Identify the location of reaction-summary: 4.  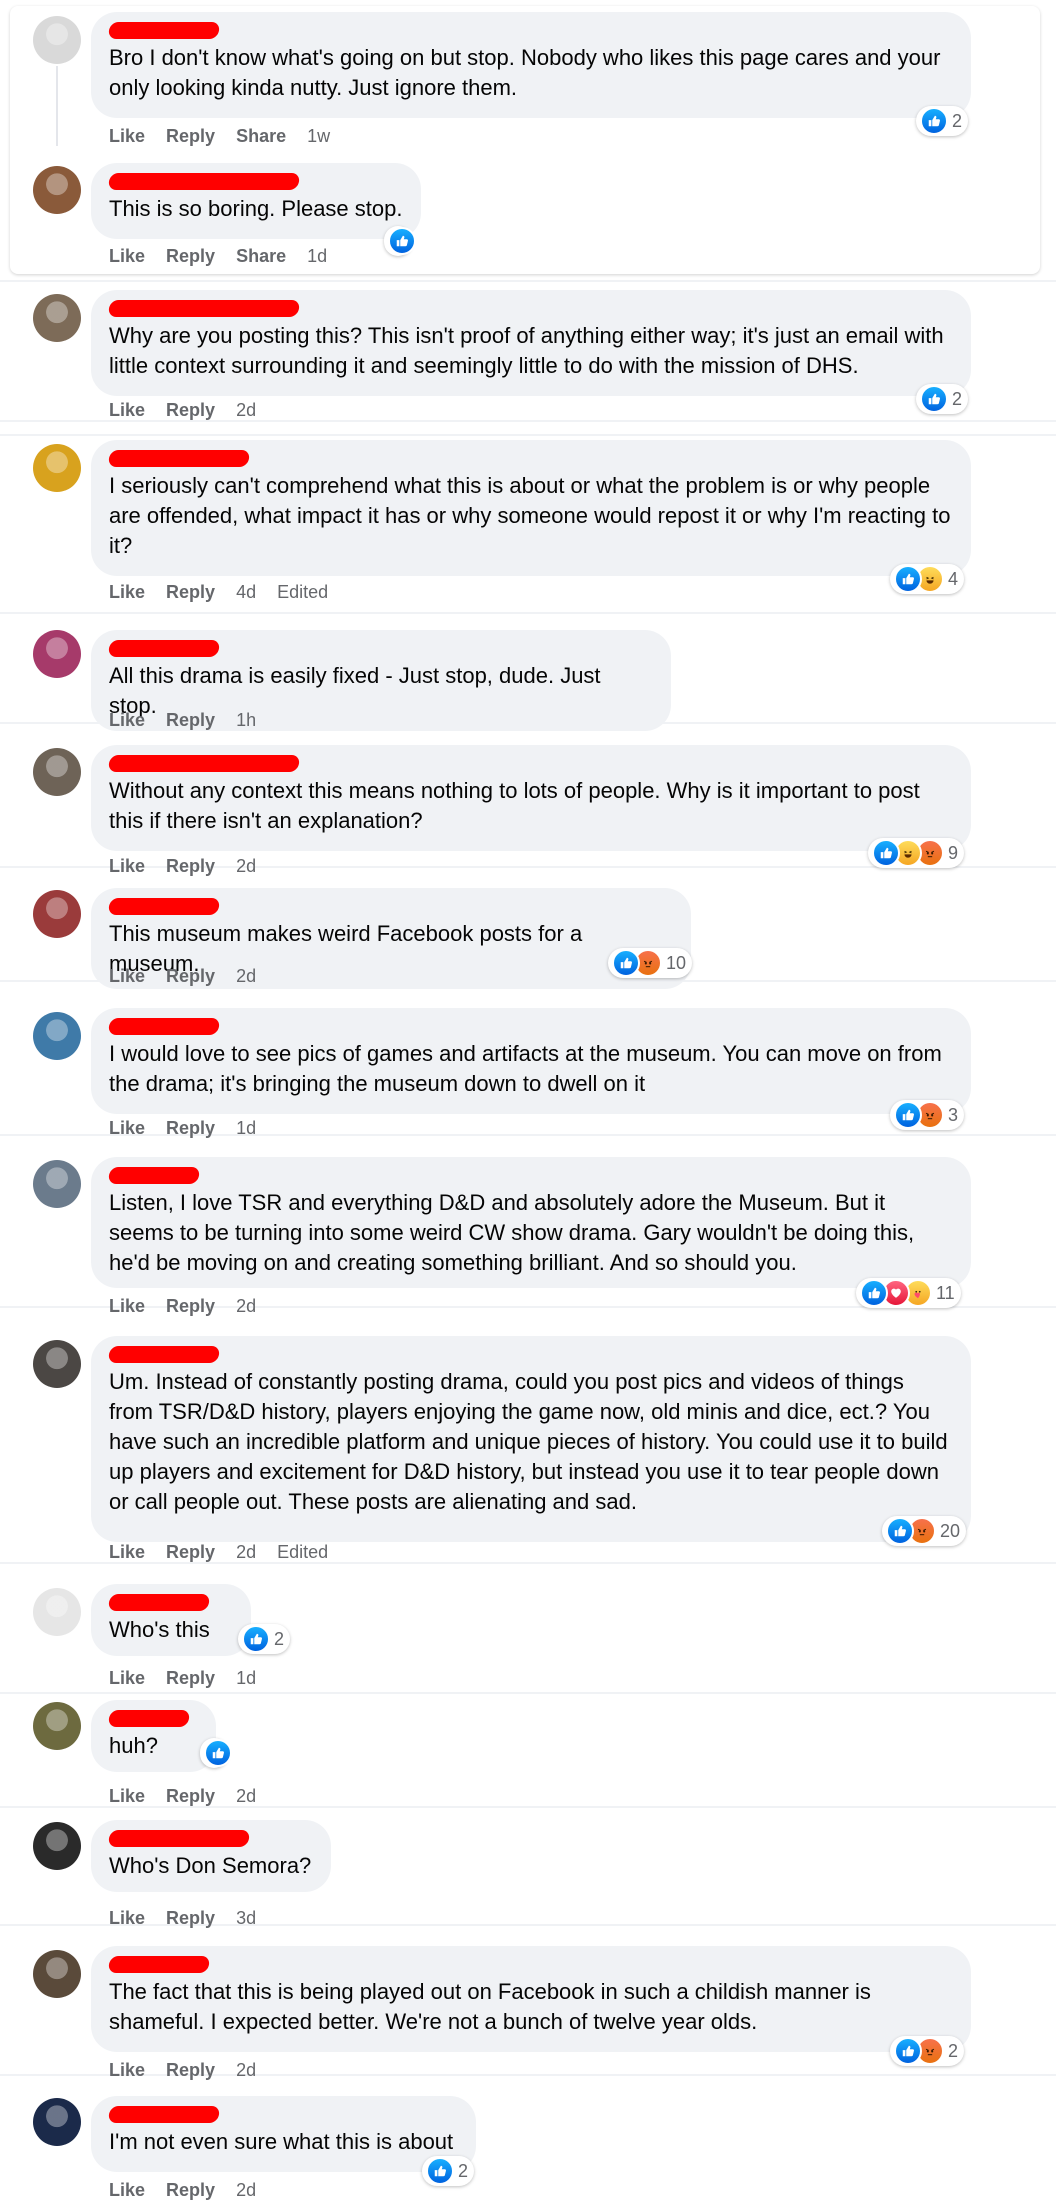
(927, 579).